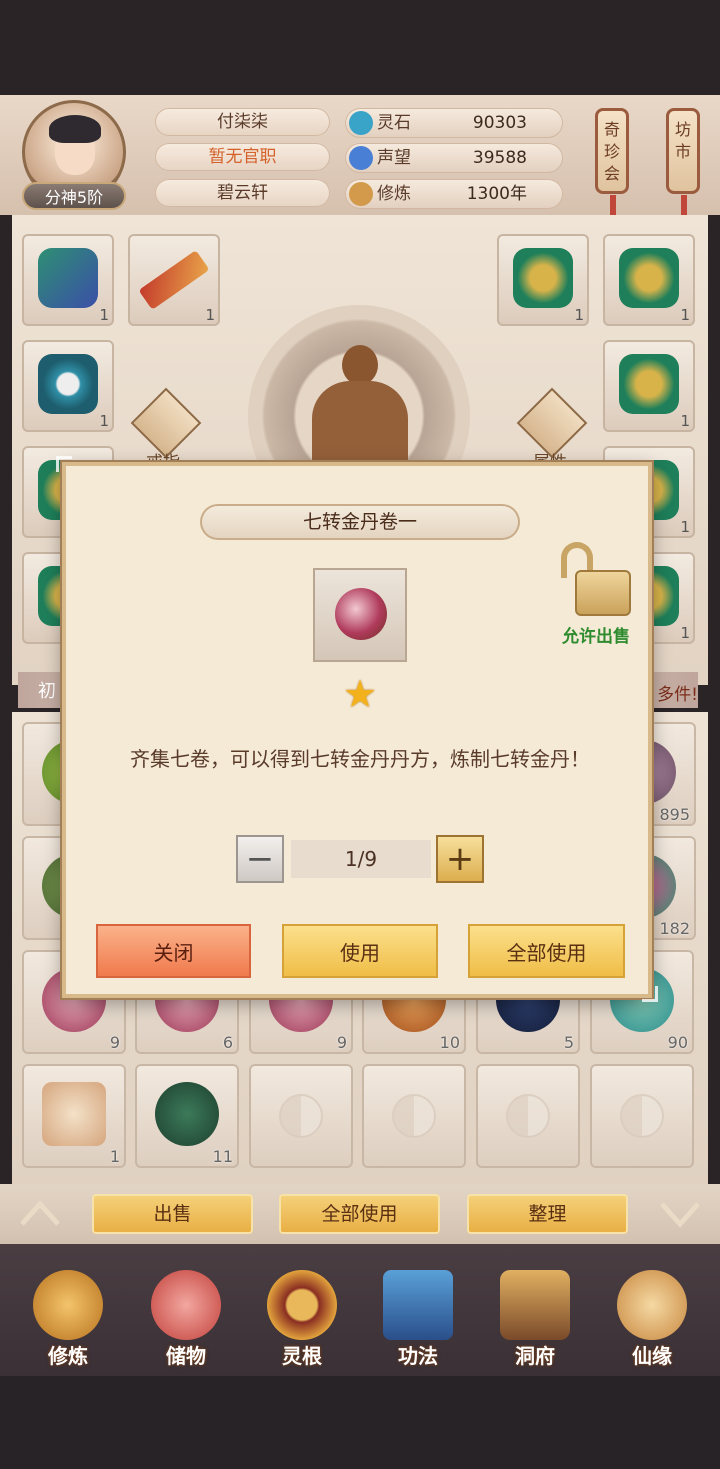  I want to click on boots-icon, so click(68, 278).